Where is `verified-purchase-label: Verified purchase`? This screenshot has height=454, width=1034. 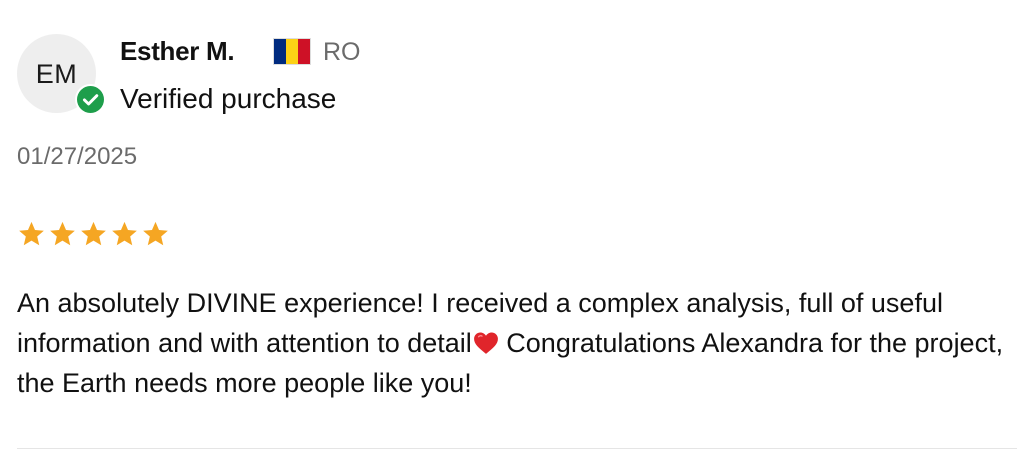
verified-purchase-label: Verified purchase is located at coordinates (228, 98).